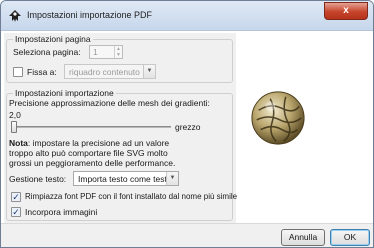  Describe the element at coordinates (18, 72) in the screenshot. I see `crop-checkbox` at that location.